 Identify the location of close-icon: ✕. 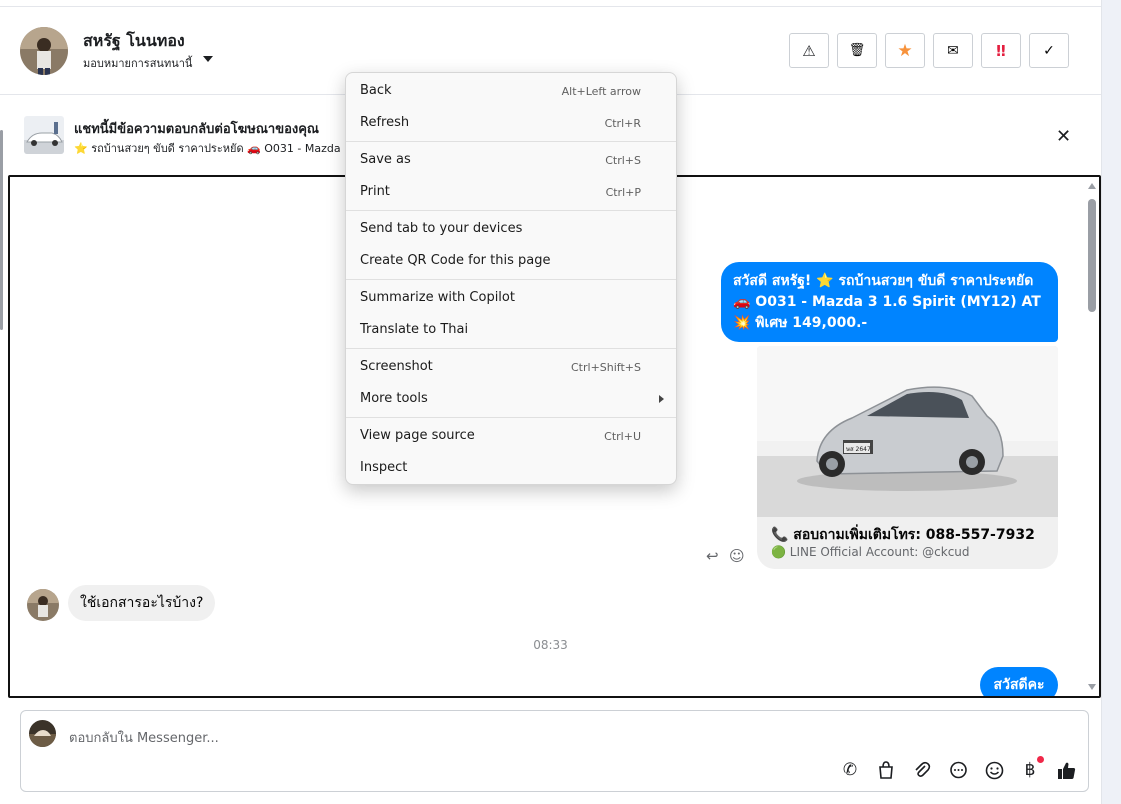
(1063, 136).